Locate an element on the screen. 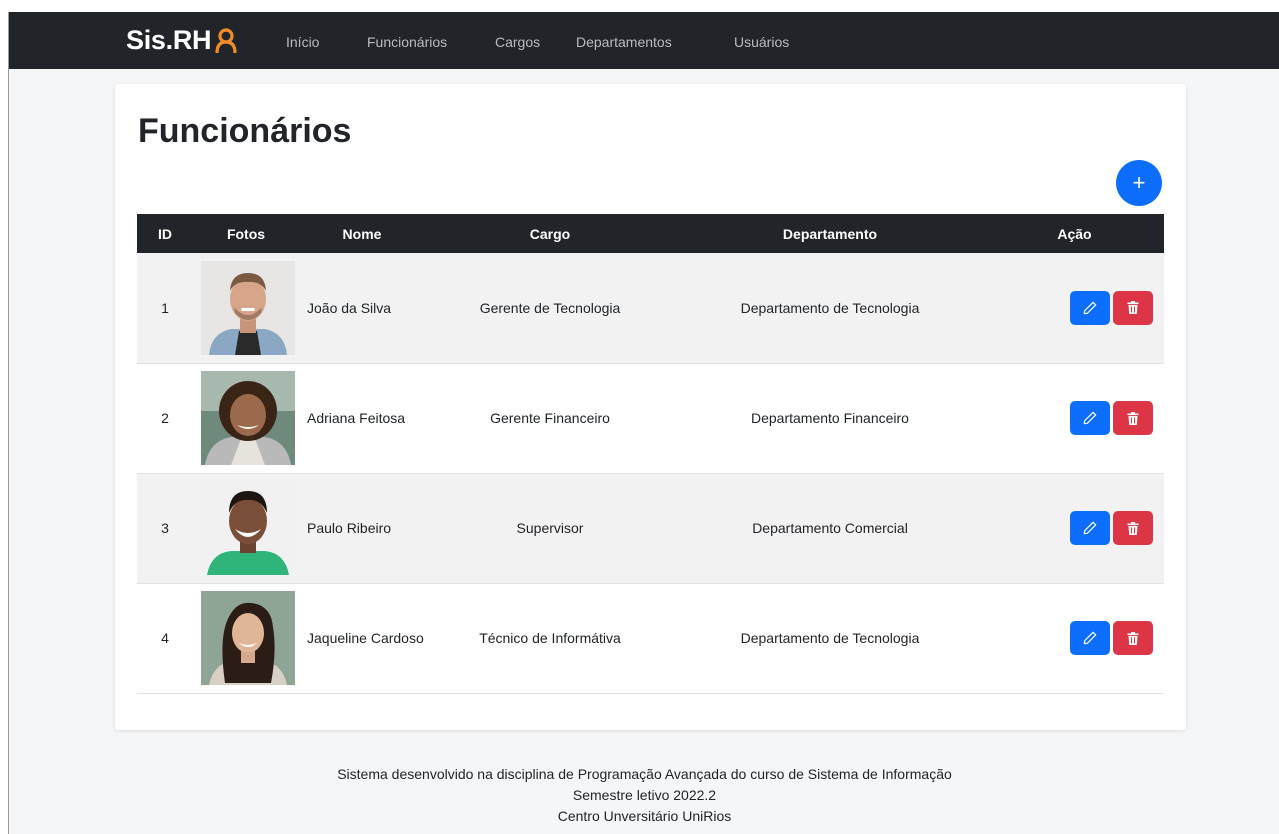 The height and width of the screenshot is (834, 1279). page-title: Funcionários is located at coordinates (245, 131).